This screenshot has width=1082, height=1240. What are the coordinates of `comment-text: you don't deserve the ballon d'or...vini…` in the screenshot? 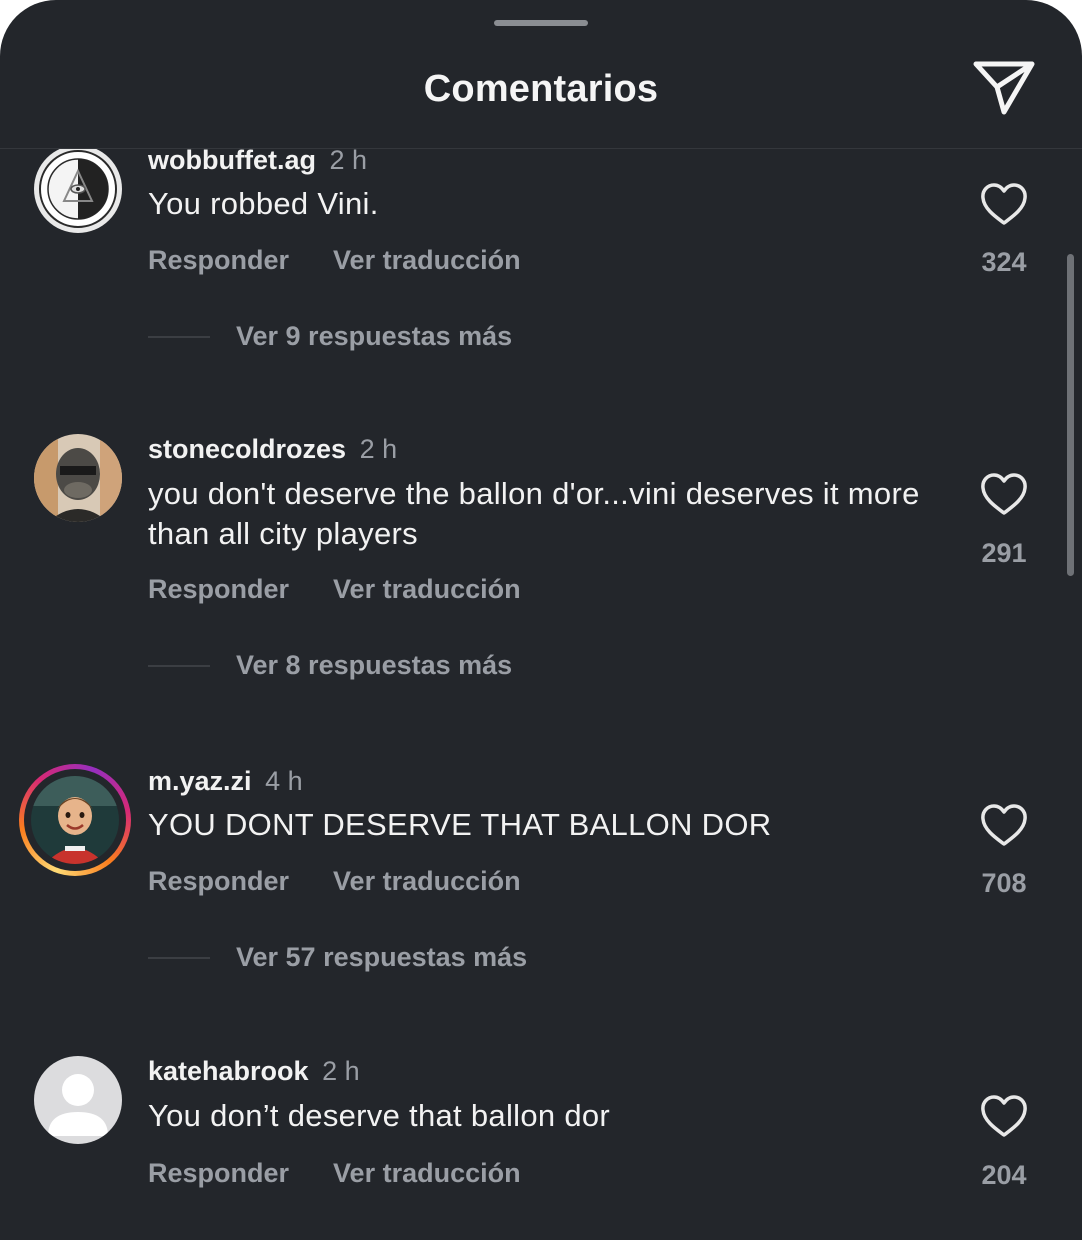 It's located at (534, 513).